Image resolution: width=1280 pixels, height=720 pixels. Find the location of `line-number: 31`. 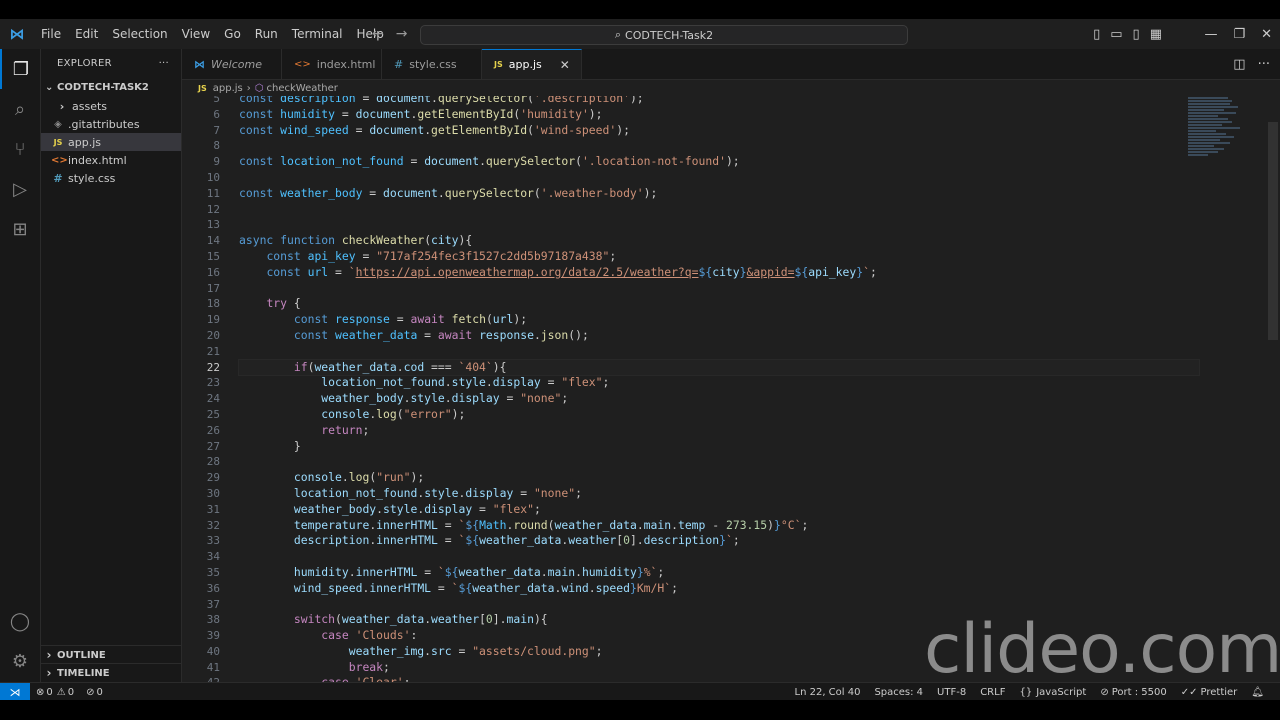

line-number: 31 is located at coordinates (213, 509).